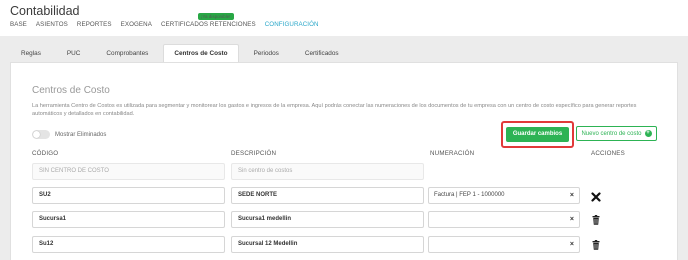  Describe the element at coordinates (45, 153) in the screenshot. I see `column-header-code: CÓDIGO` at that location.